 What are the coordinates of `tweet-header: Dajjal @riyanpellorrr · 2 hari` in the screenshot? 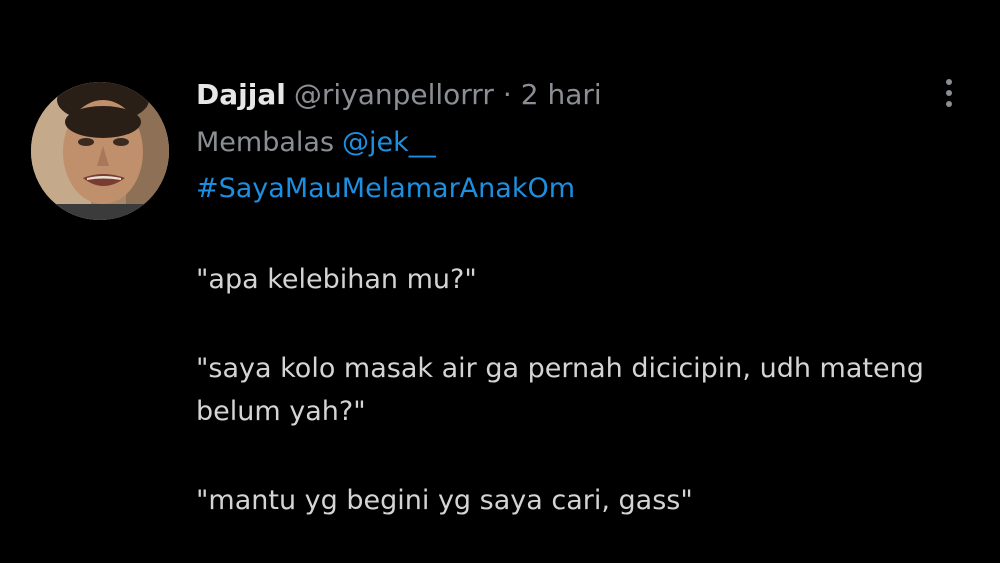 It's located at (399, 94).